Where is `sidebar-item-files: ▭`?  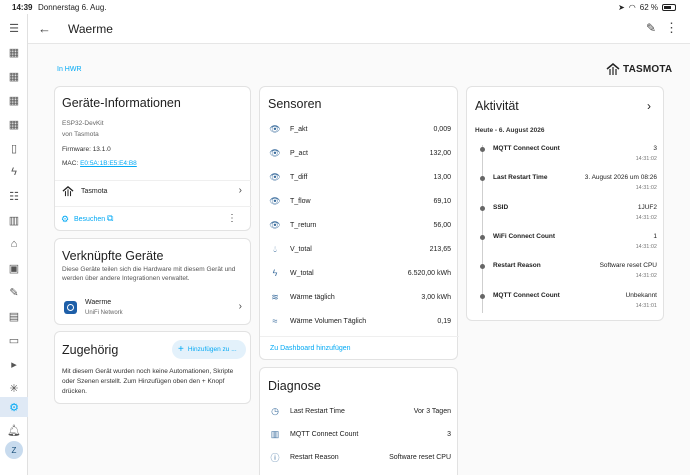 sidebar-item-files: ▭ is located at coordinates (14, 340).